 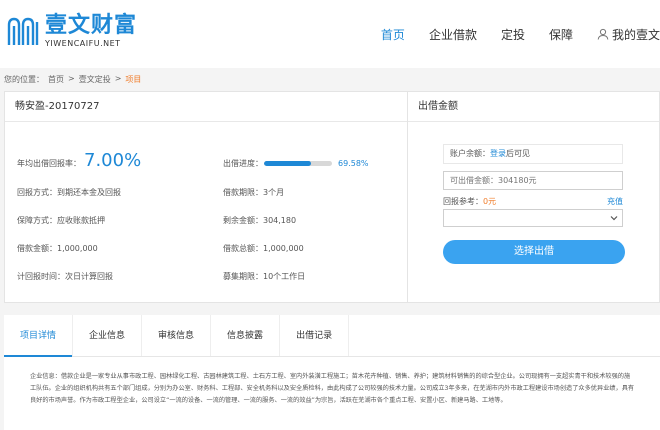 What do you see at coordinates (113, 160) in the screenshot?
I see `rate-value: 7.00%` at bounding box center [113, 160].